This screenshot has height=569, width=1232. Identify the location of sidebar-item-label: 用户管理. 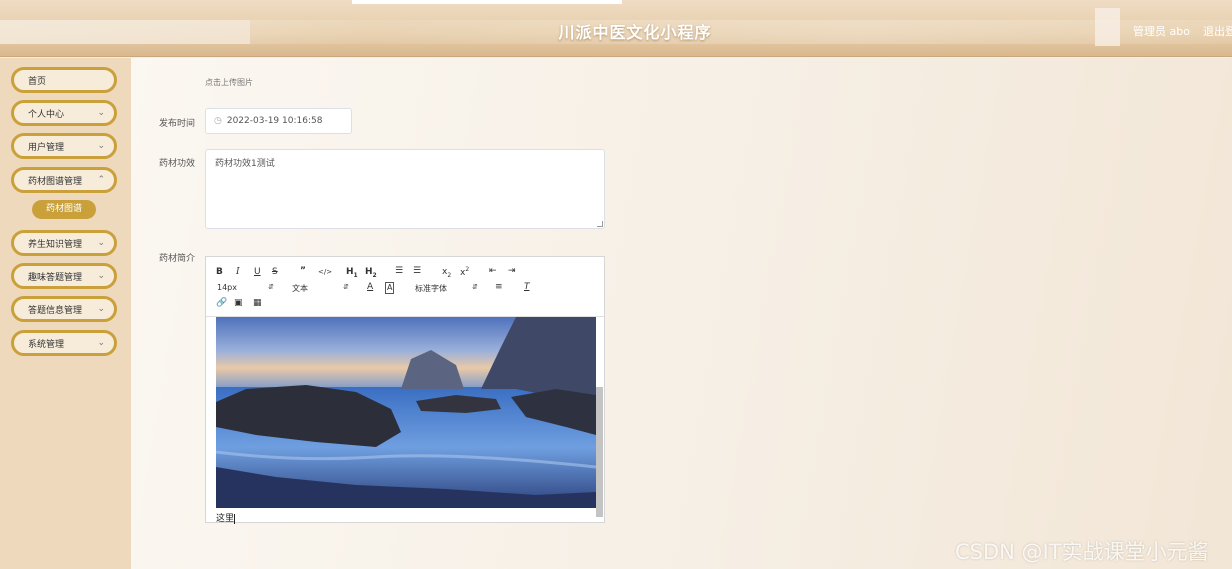
(46, 147).